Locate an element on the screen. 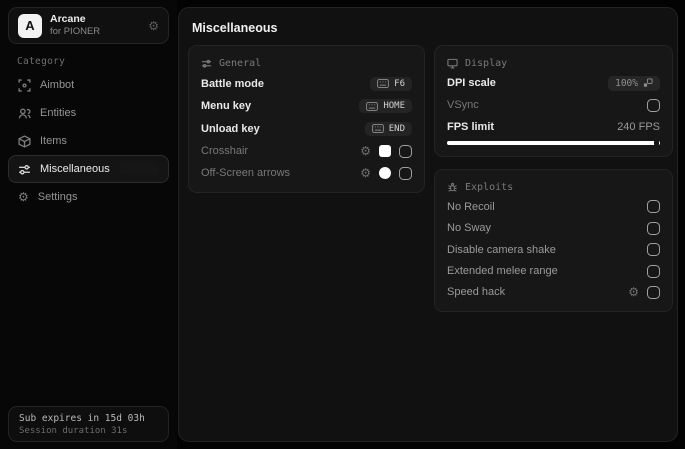  battle-mode-keybind: F6 is located at coordinates (391, 83).